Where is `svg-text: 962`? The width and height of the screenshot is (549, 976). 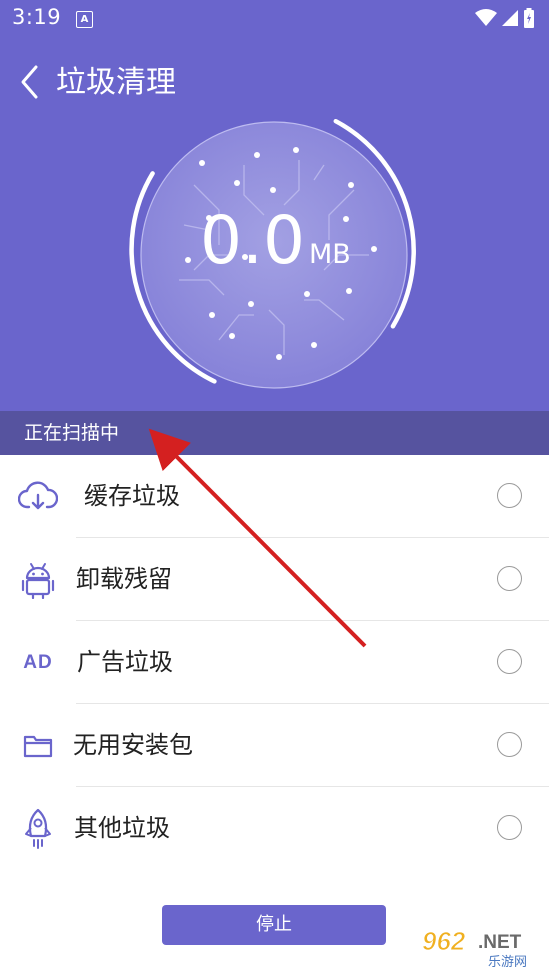
svg-text: 962 is located at coordinates (444, 941).